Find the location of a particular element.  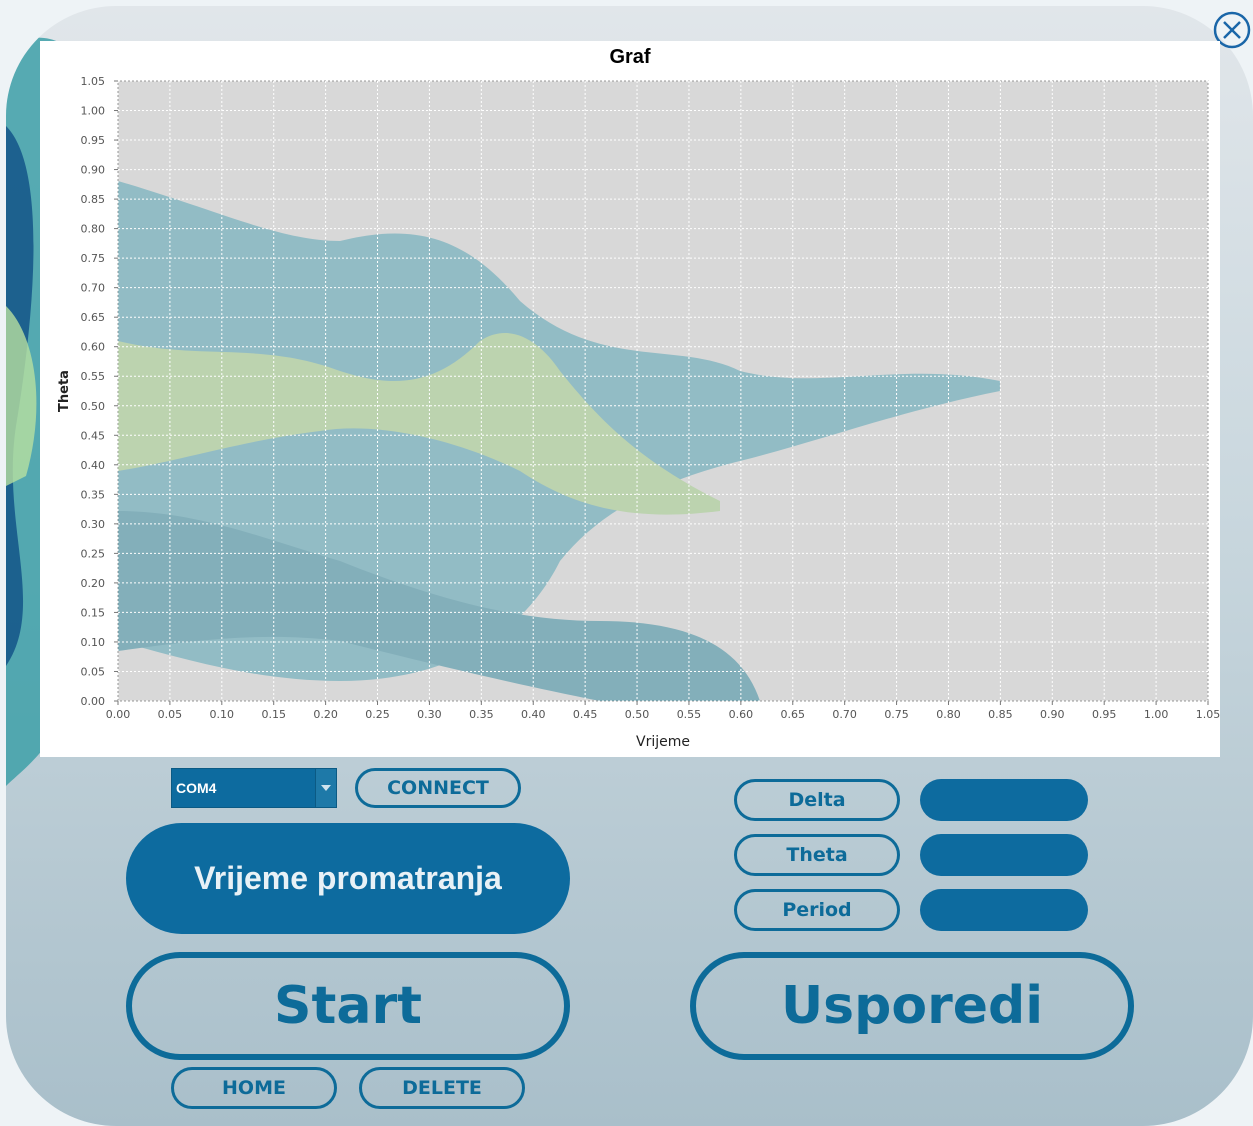

y-tick-label: 0.25 is located at coordinates (93, 553).